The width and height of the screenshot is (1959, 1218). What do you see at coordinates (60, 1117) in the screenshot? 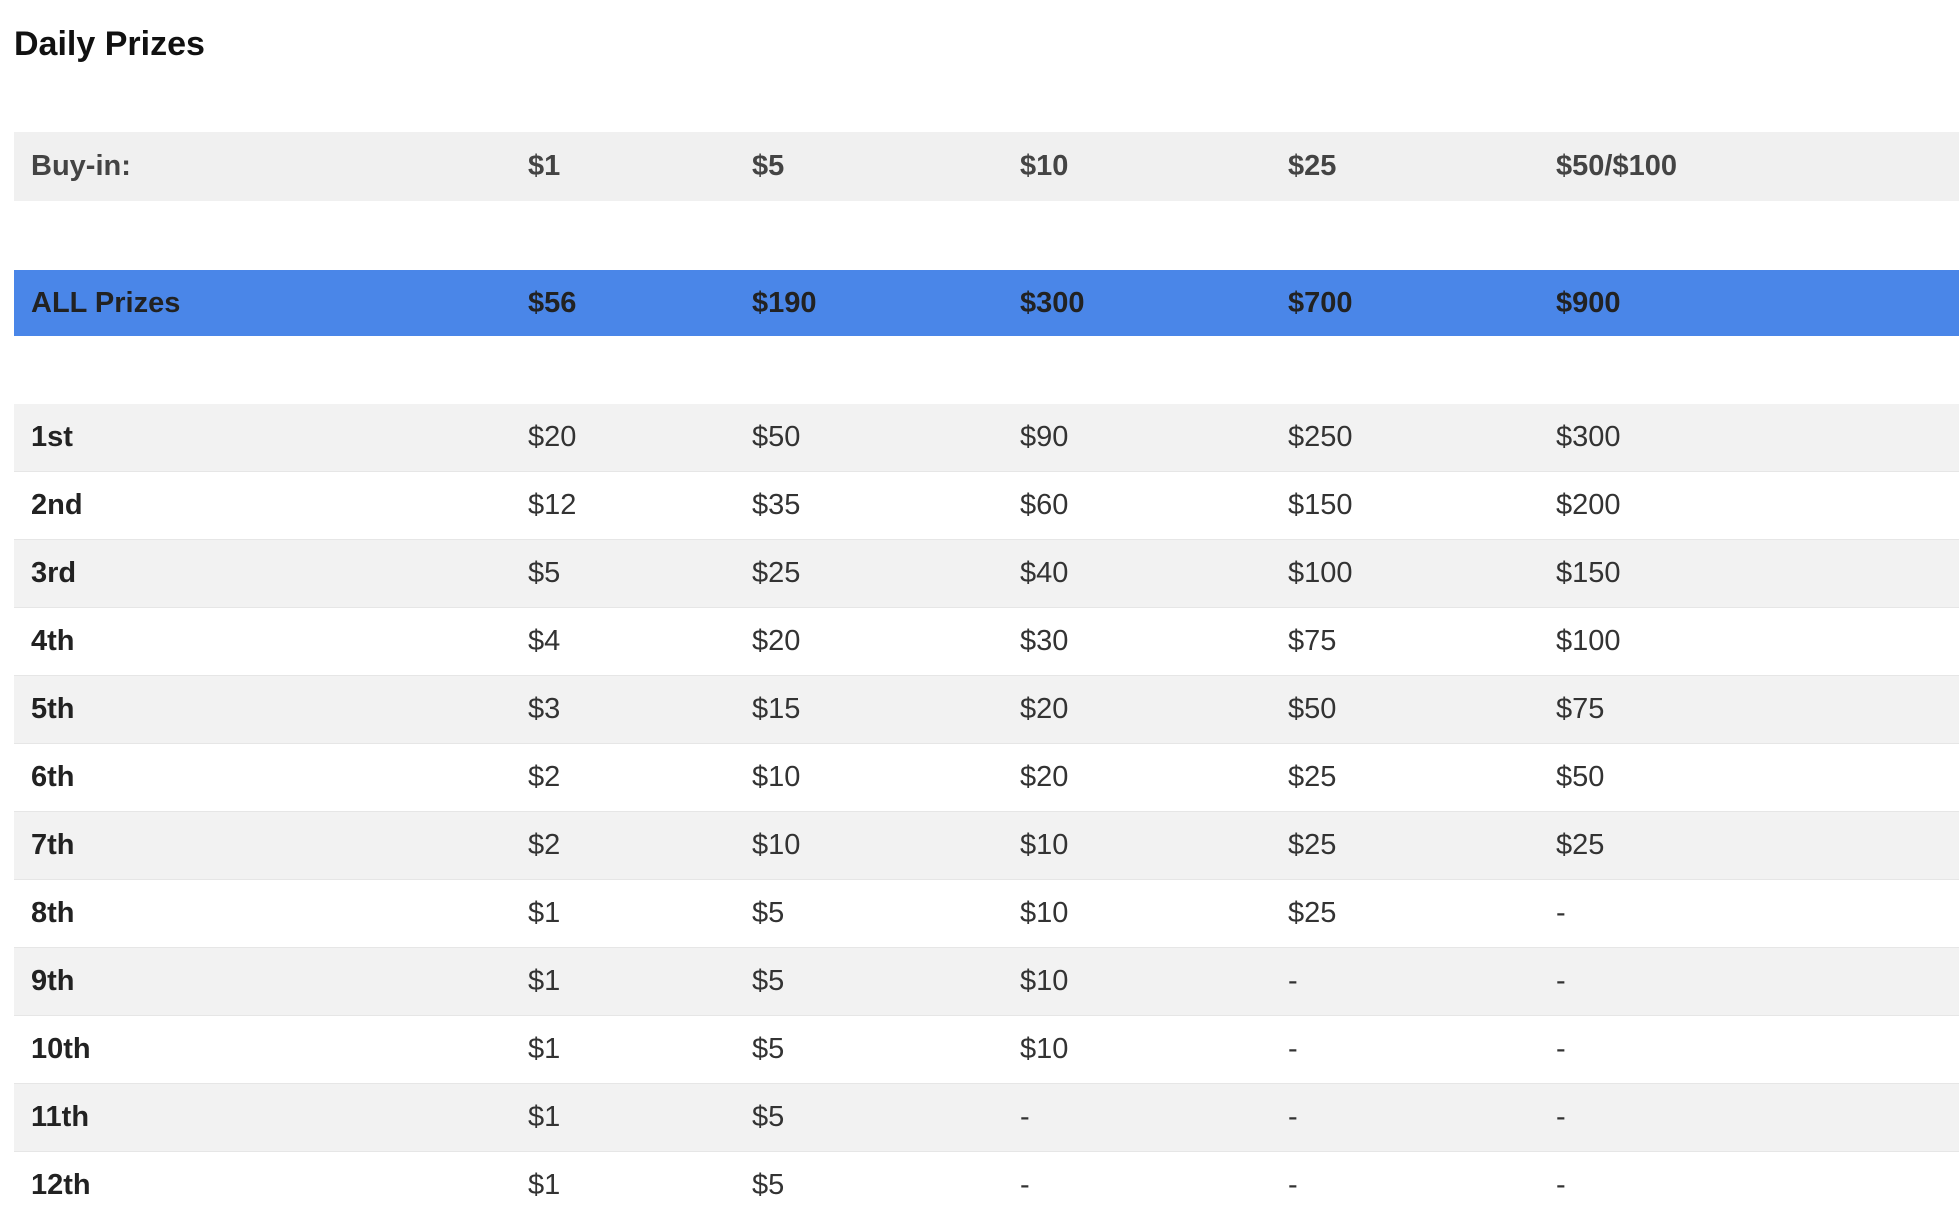
I see `place-label: 11th` at bounding box center [60, 1117].